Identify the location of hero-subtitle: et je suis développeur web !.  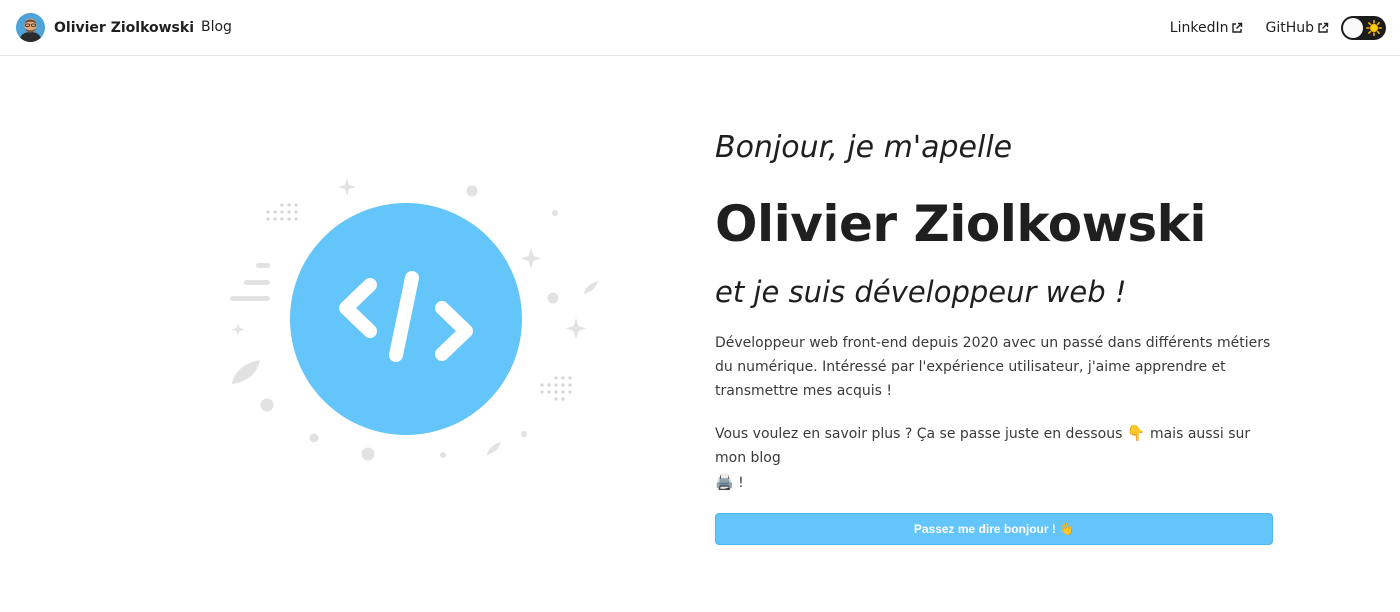
(921, 292).